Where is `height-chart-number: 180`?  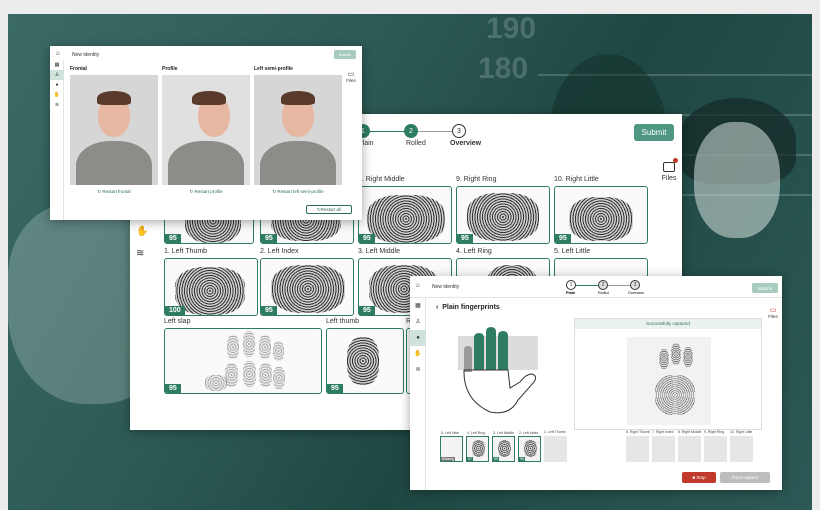
height-chart-number: 180 is located at coordinates (503, 68).